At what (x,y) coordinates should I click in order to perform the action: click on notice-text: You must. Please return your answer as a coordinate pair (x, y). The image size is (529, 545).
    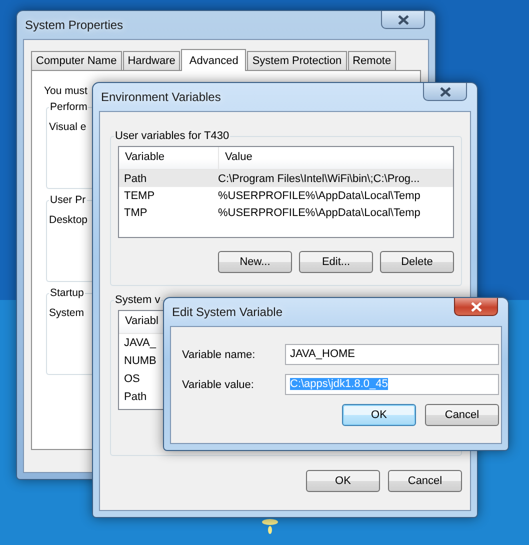
    Looking at the image, I should click on (66, 91).